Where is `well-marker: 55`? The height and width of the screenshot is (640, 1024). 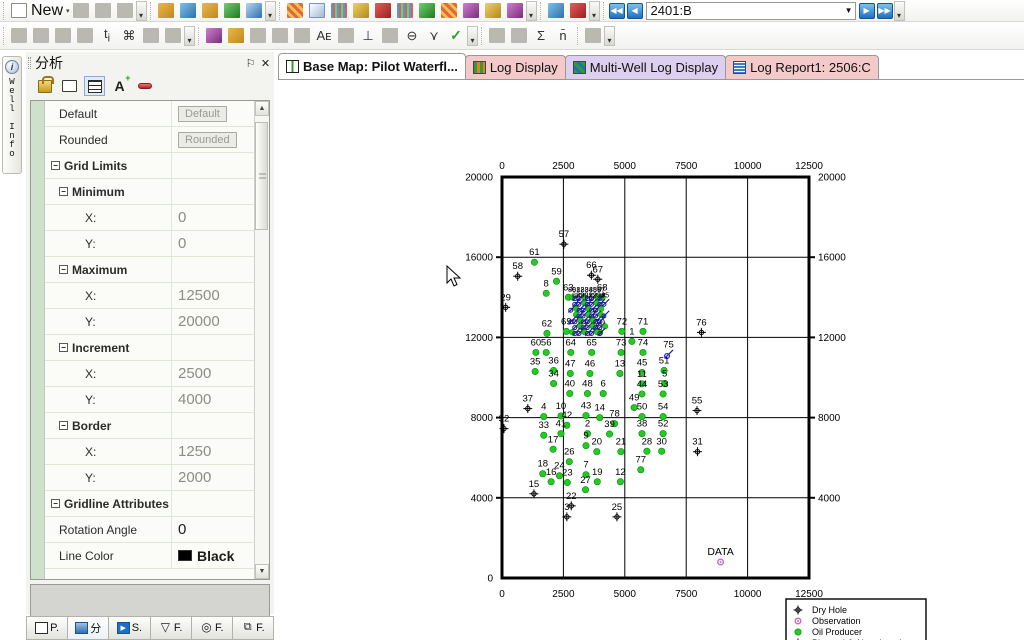
well-marker: 55 is located at coordinates (697, 406).